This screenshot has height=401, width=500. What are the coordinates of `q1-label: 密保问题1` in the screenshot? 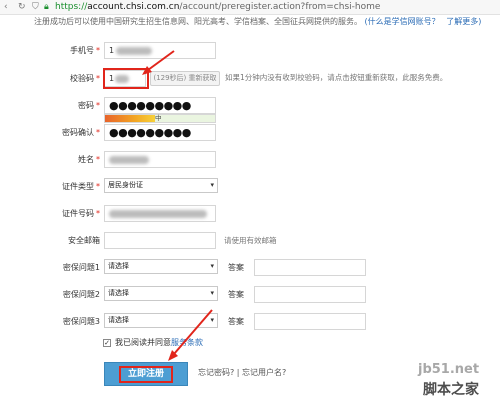 It's located at (81, 267).